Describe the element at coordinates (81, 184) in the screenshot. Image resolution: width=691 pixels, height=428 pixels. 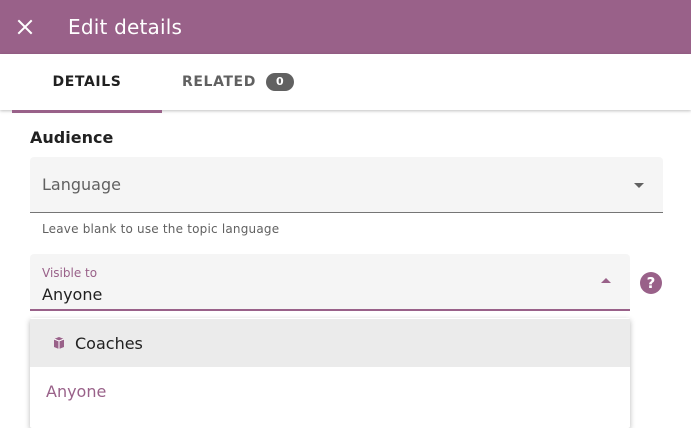
I see `language-placeholder: Language` at that location.